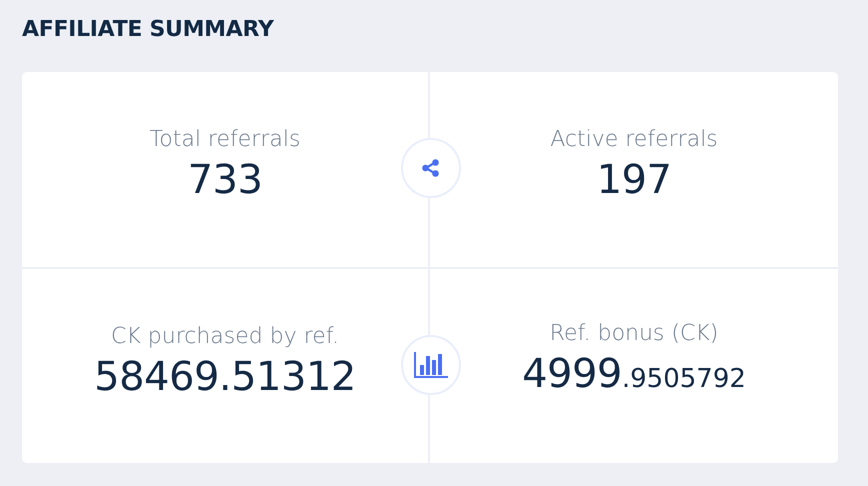 This screenshot has height=486, width=868. What do you see at coordinates (431, 168) in the screenshot?
I see `share-icon` at bounding box center [431, 168].